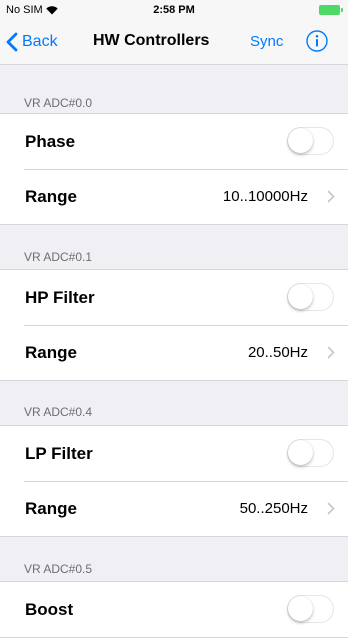  I want to click on hp-filter-toggle-row: HP Filter, so click(174, 297).